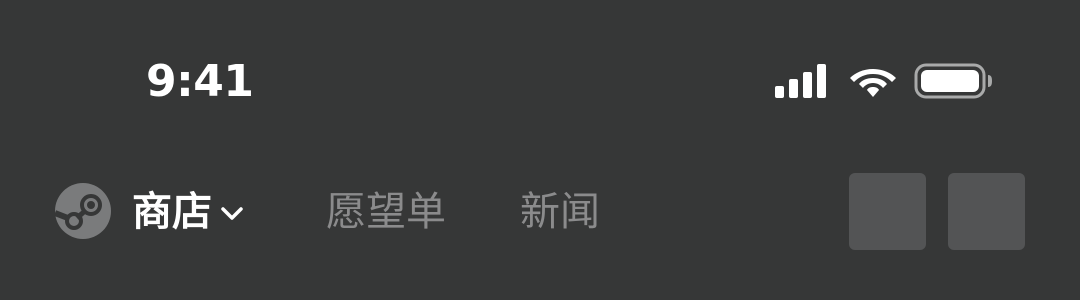  I want to click on store-dropdown: 商店, so click(188, 212).